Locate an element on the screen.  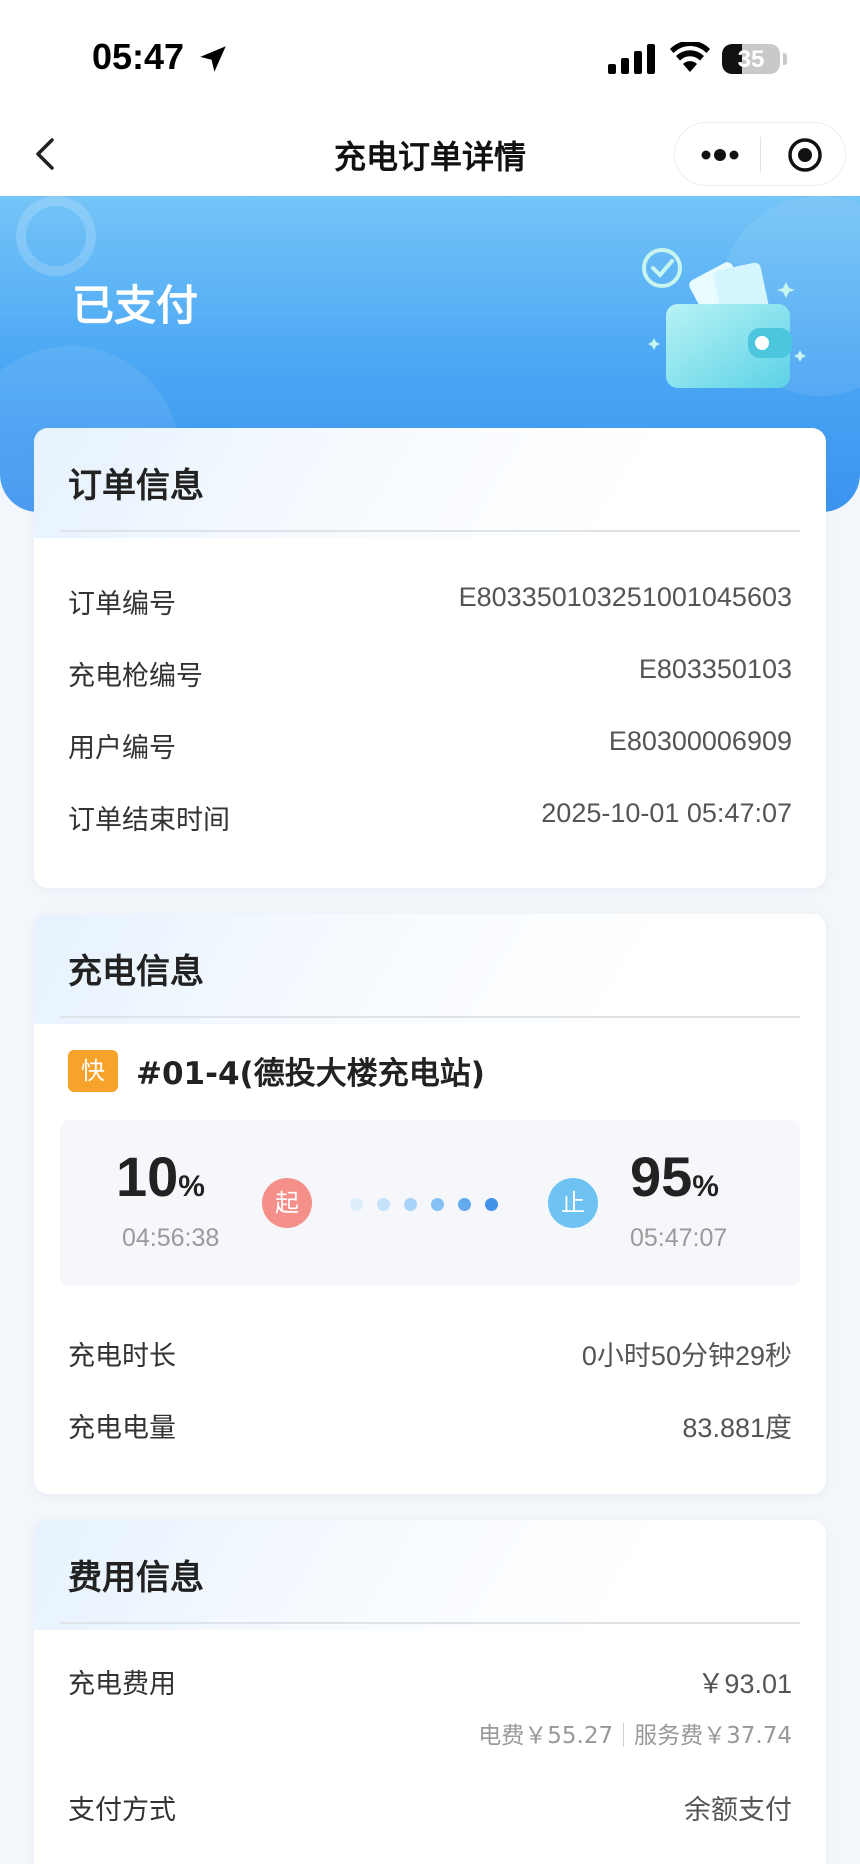
status-bar: 05:47 35 is located at coordinates (430, 56).